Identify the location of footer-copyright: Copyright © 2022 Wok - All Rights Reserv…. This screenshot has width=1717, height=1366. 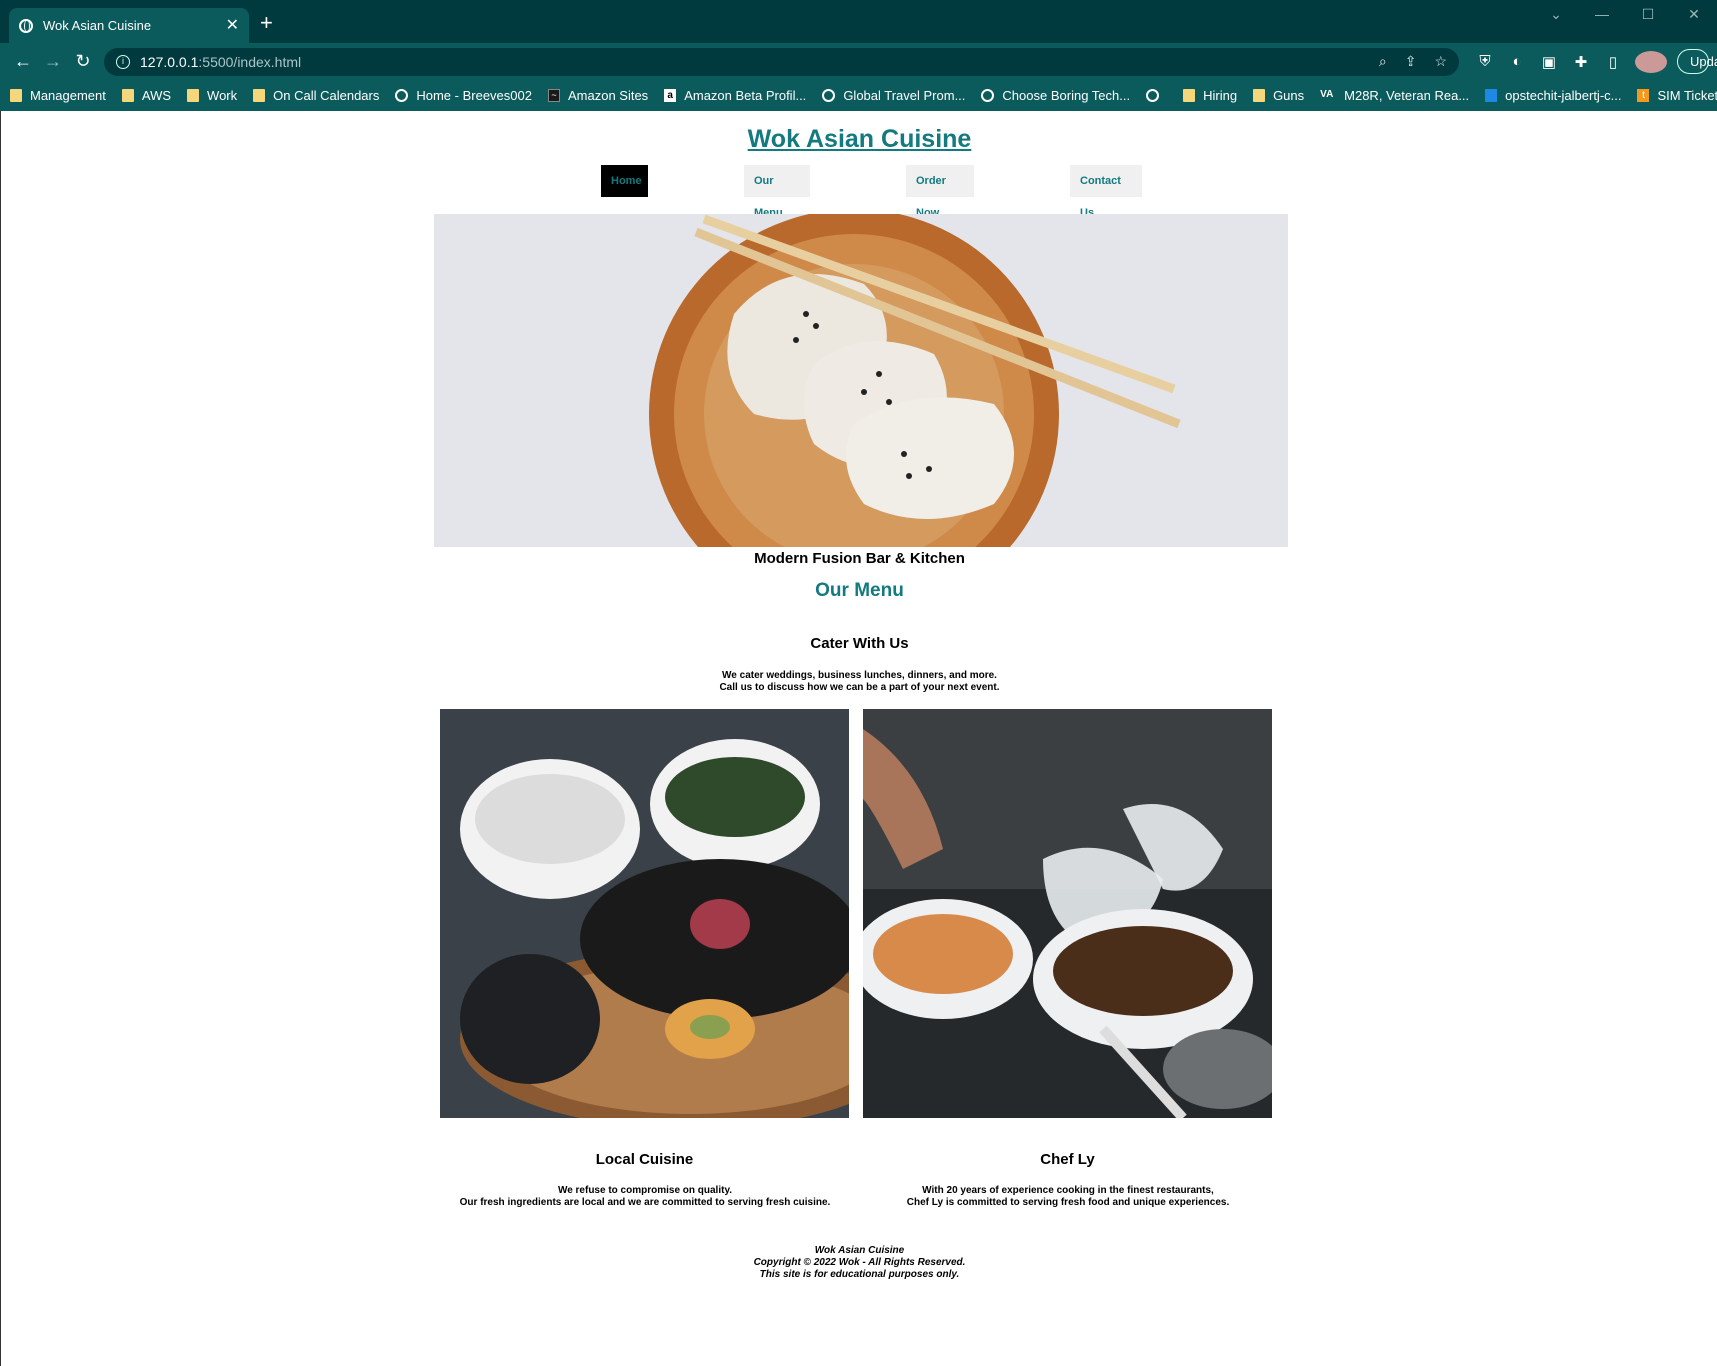
(859, 1262).